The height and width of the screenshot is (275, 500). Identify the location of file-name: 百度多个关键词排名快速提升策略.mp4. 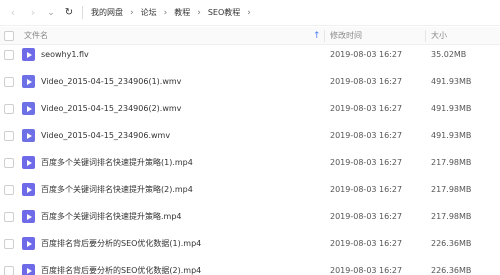
(111, 216).